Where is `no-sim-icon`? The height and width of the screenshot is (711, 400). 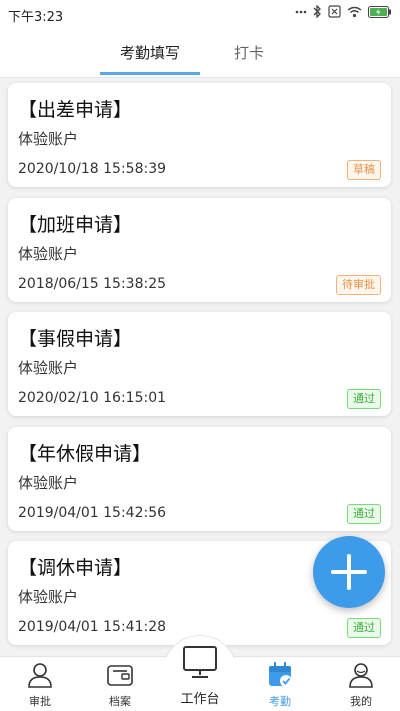
no-sim-icon is located at coordinates (334, 11).